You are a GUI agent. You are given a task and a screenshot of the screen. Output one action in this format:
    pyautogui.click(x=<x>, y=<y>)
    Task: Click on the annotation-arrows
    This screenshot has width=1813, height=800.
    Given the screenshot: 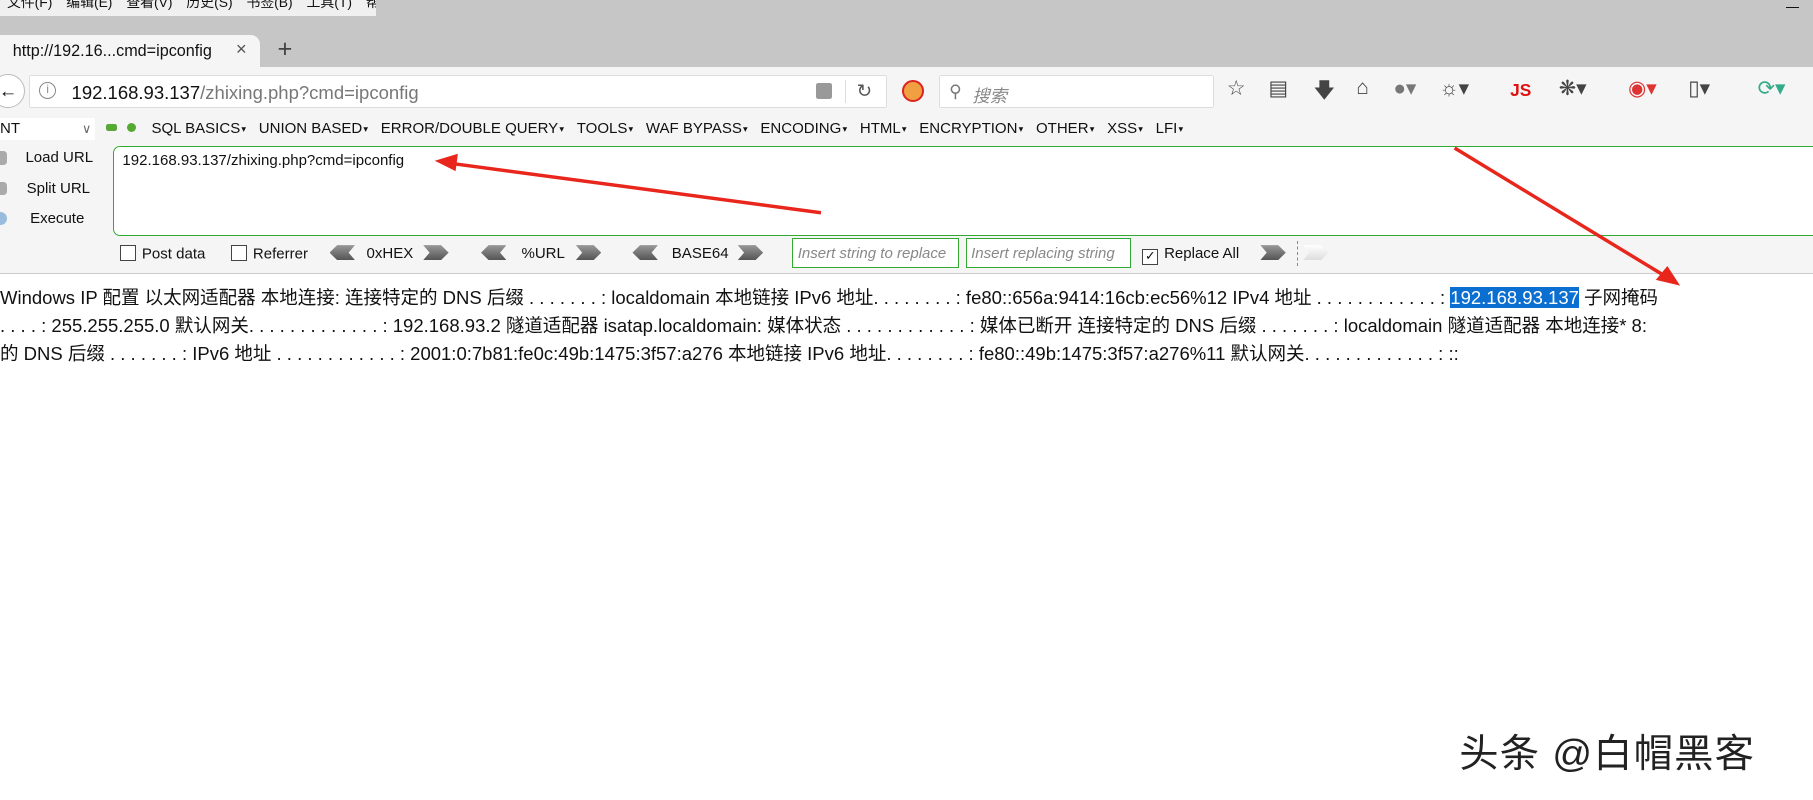 What is the action you would take?
    pyautogui.click(x=1057, y=216)
    